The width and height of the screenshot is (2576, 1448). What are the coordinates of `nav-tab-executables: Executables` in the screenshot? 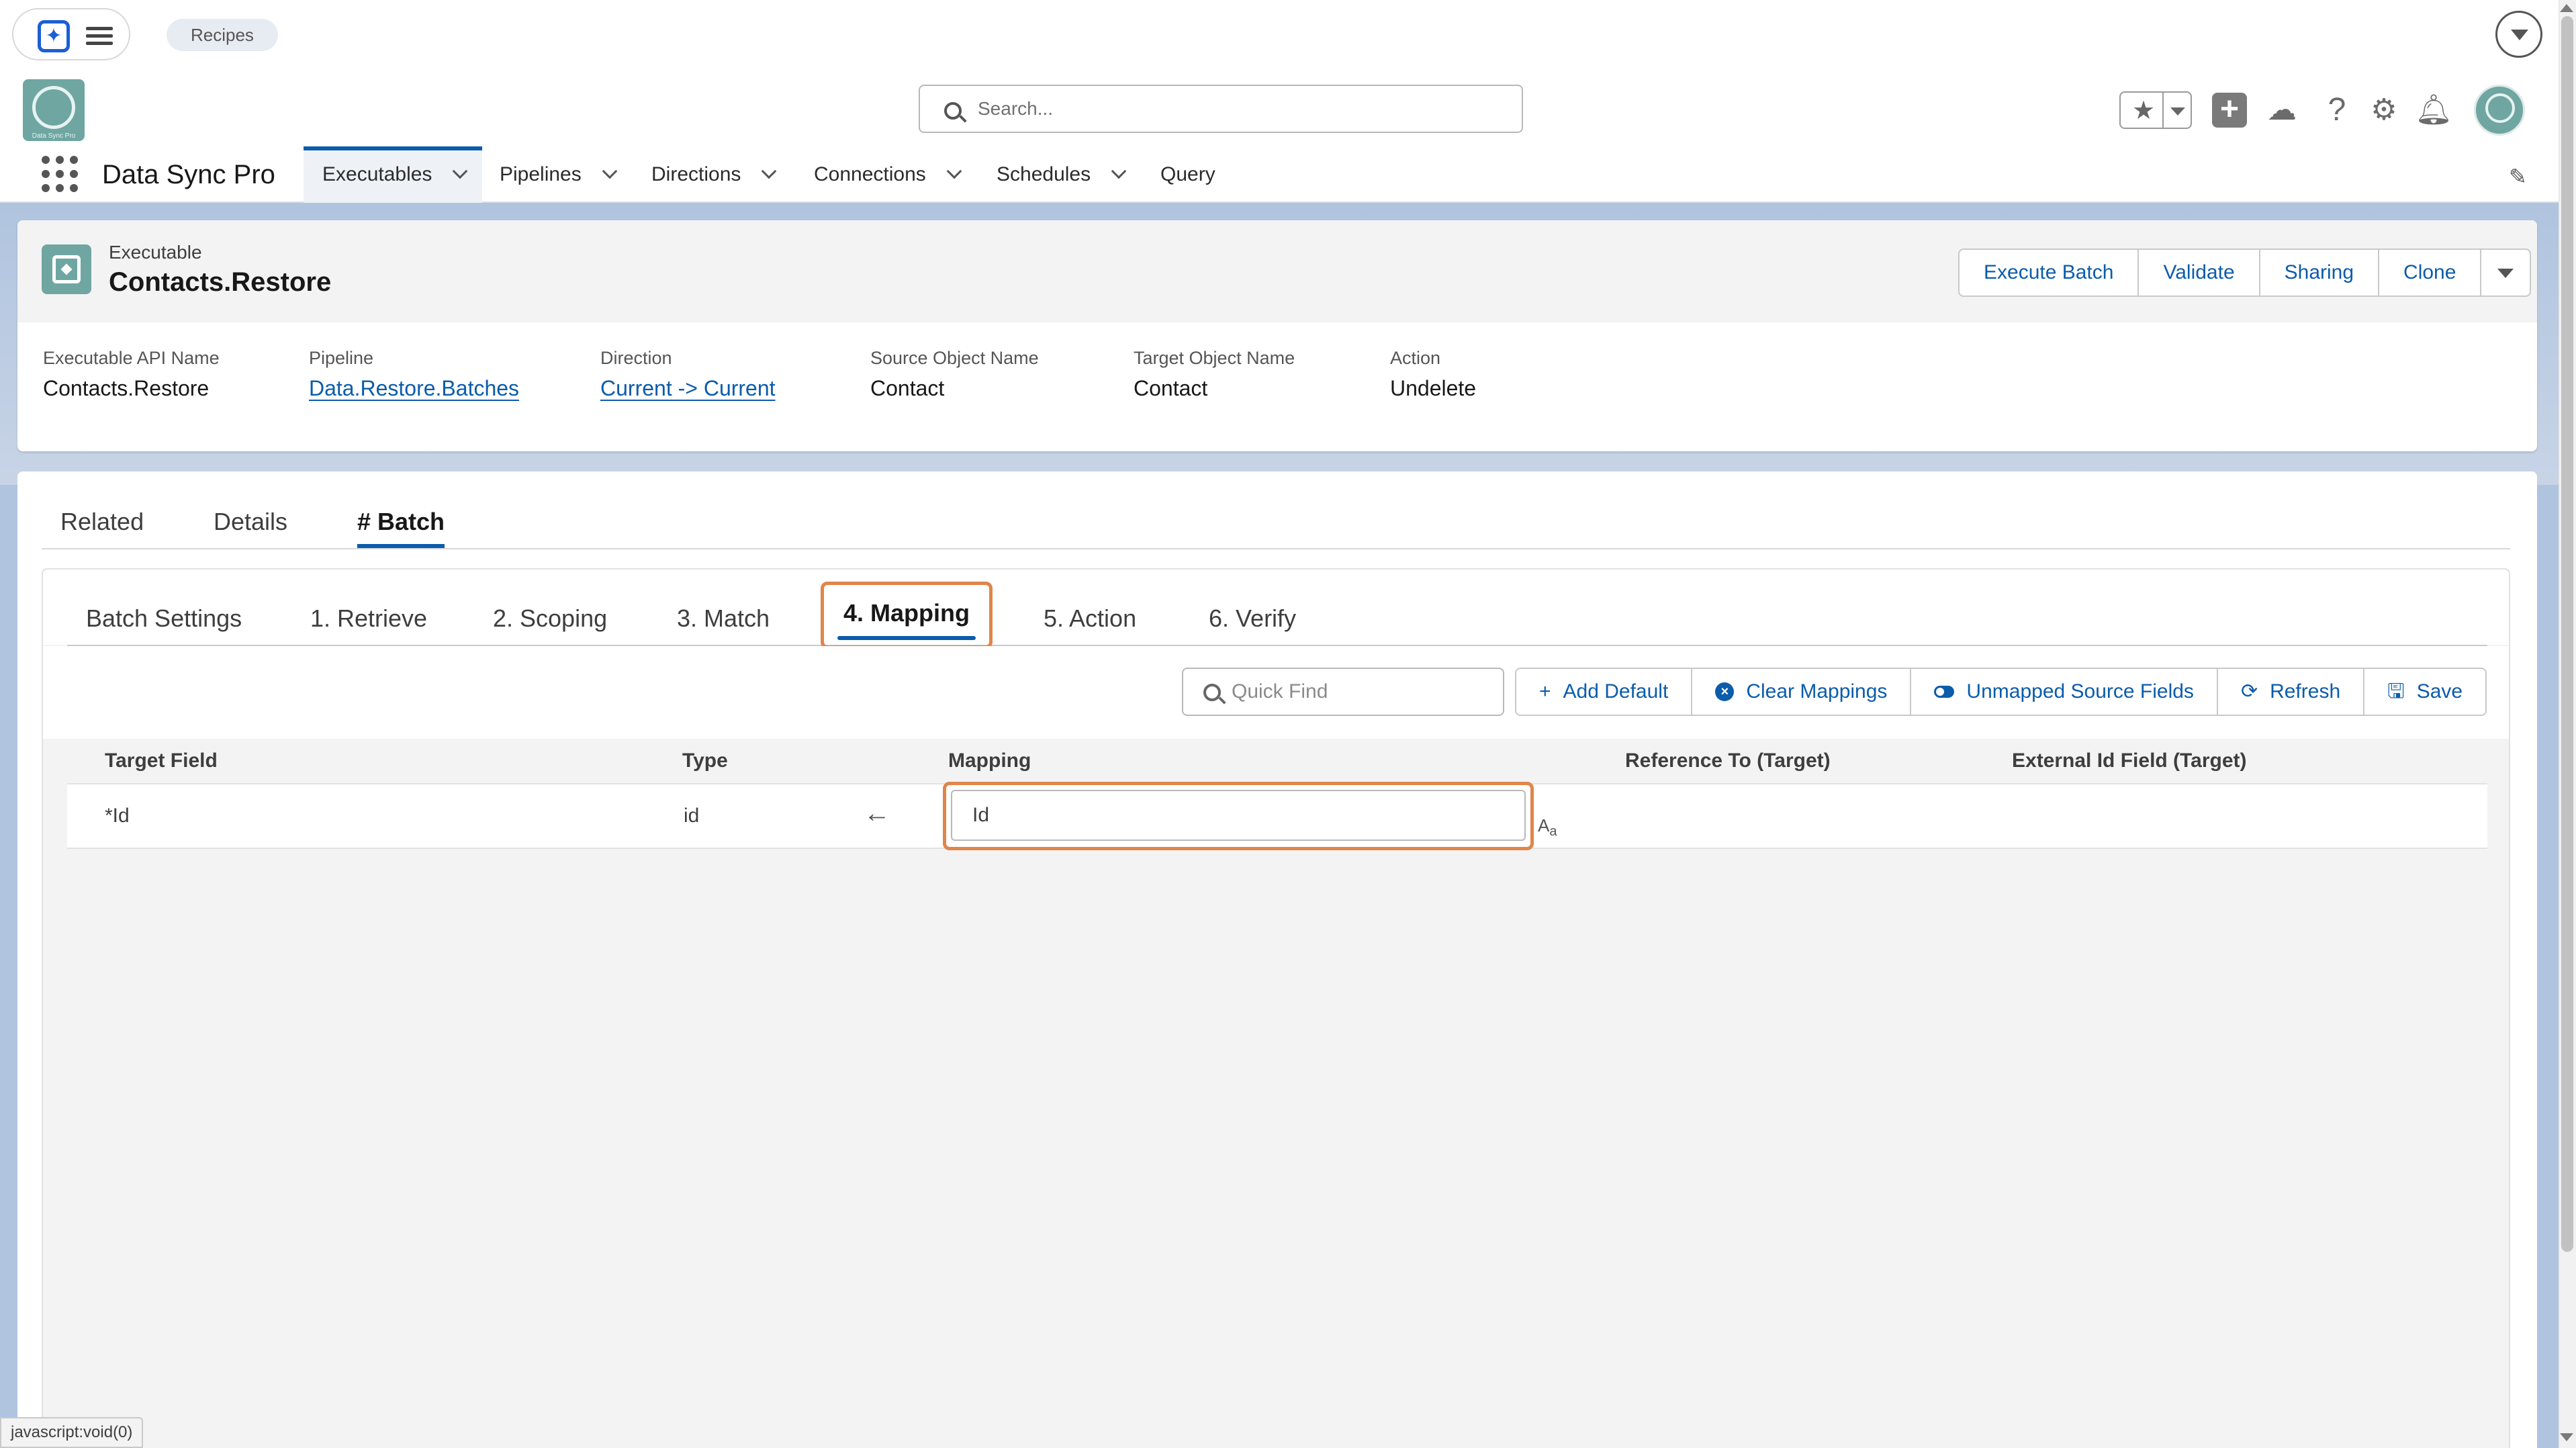 It's located at (393, 175).